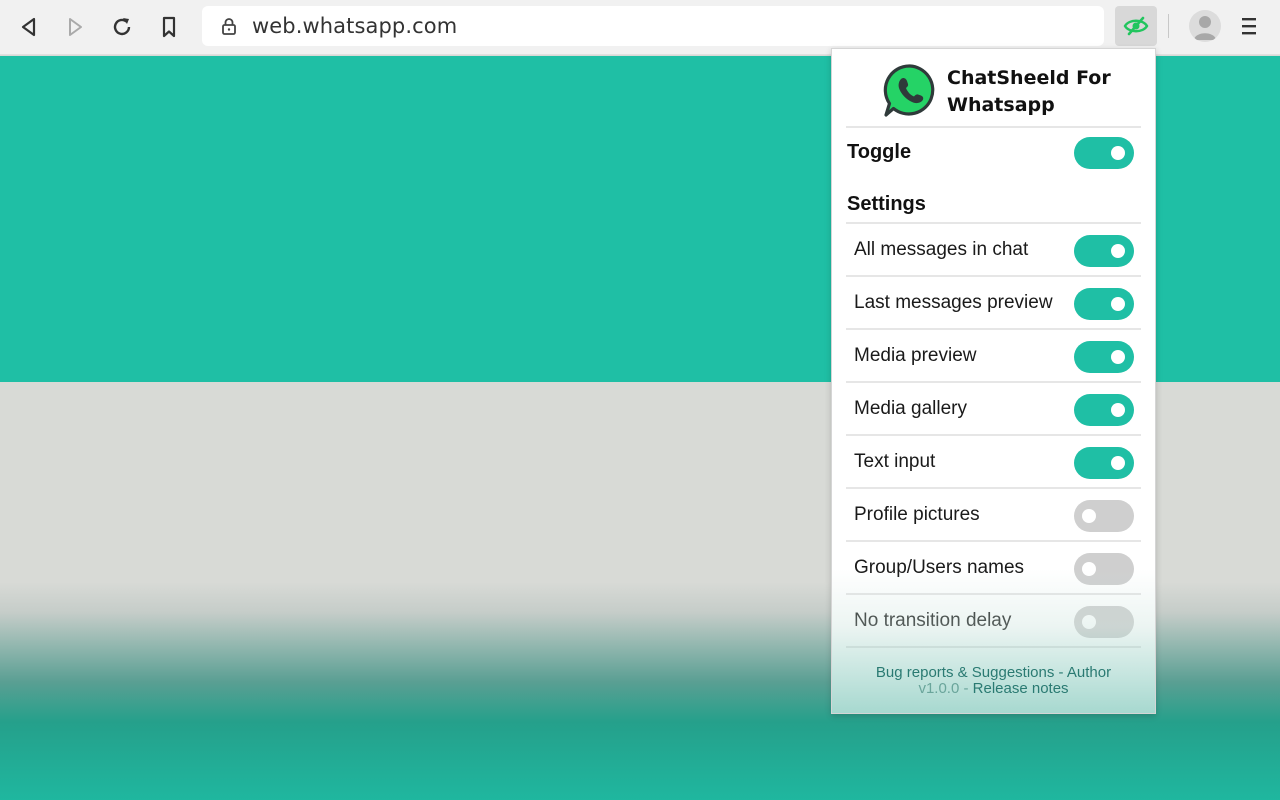  Describe the element at coordinates (1205, 26) in the screenshot. I see `avatar-icon` at that location.